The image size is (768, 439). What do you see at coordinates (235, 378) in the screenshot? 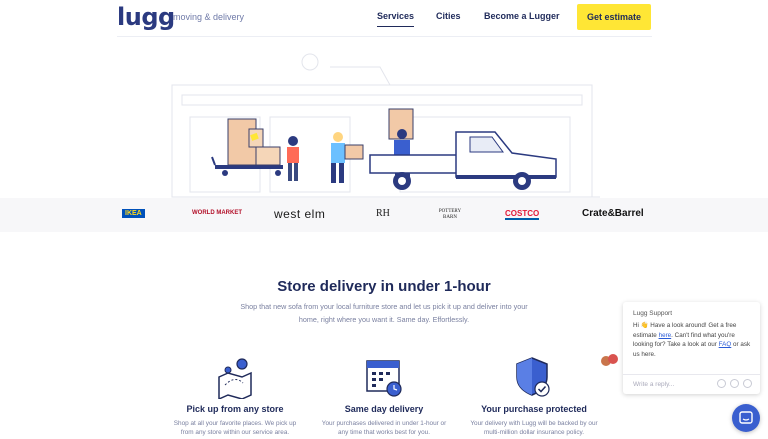
I see `map-pin-icon` at bounding box center [235, 378].